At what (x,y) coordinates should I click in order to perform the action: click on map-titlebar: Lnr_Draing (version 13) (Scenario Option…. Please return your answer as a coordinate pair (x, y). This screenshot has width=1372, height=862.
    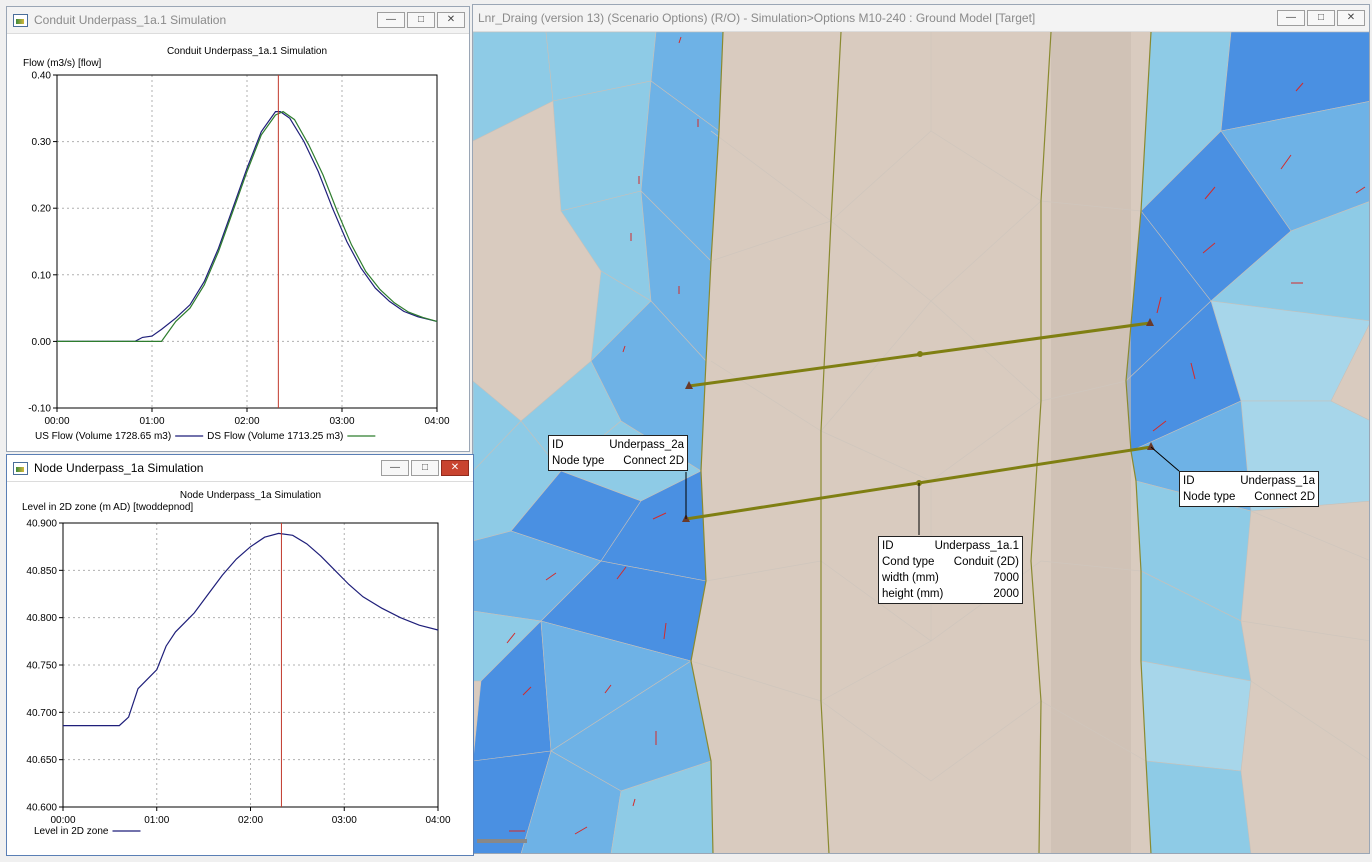
    Looking at the image, I should click on (921, 18).